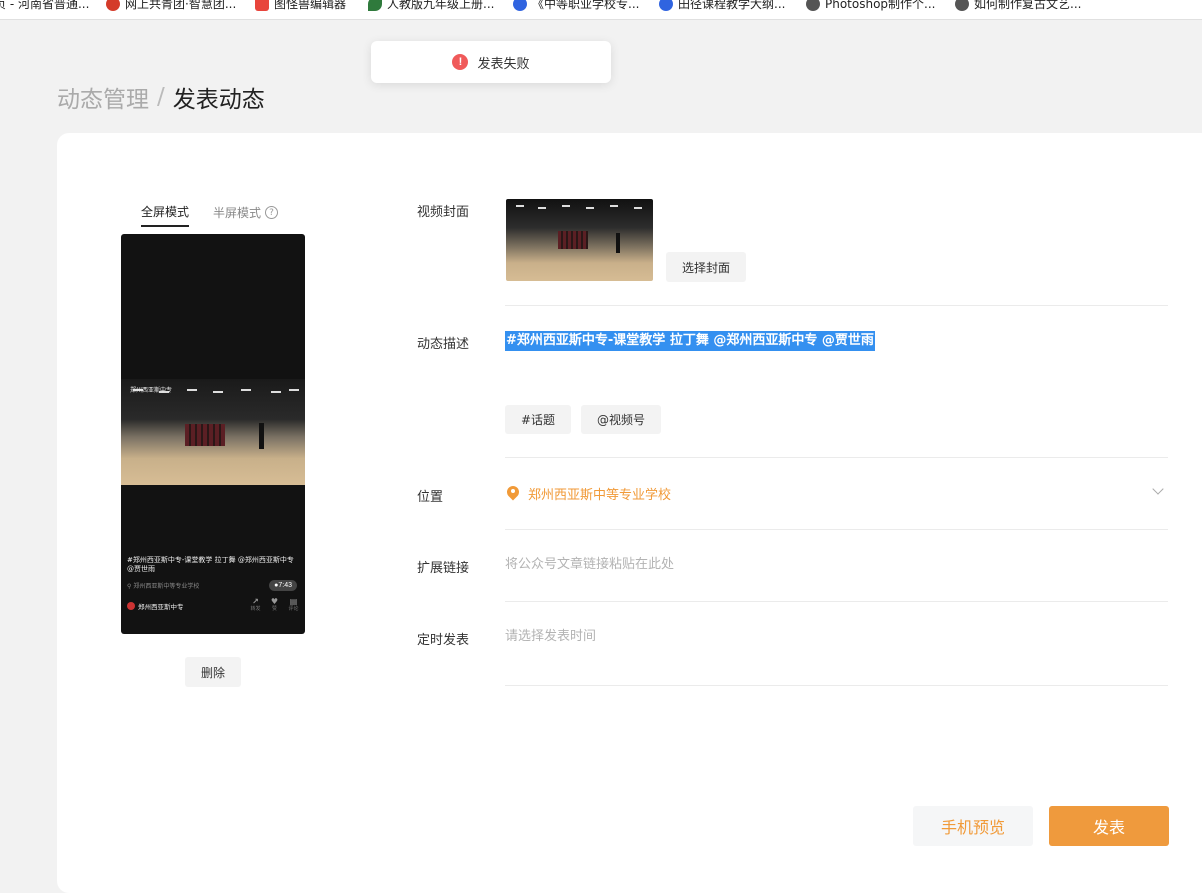 The height and width of the screenshot is (893, 1202). Describe the element at coordinates (1158, 491) in the screenshot. I see `chevron-down-icon` at that location.